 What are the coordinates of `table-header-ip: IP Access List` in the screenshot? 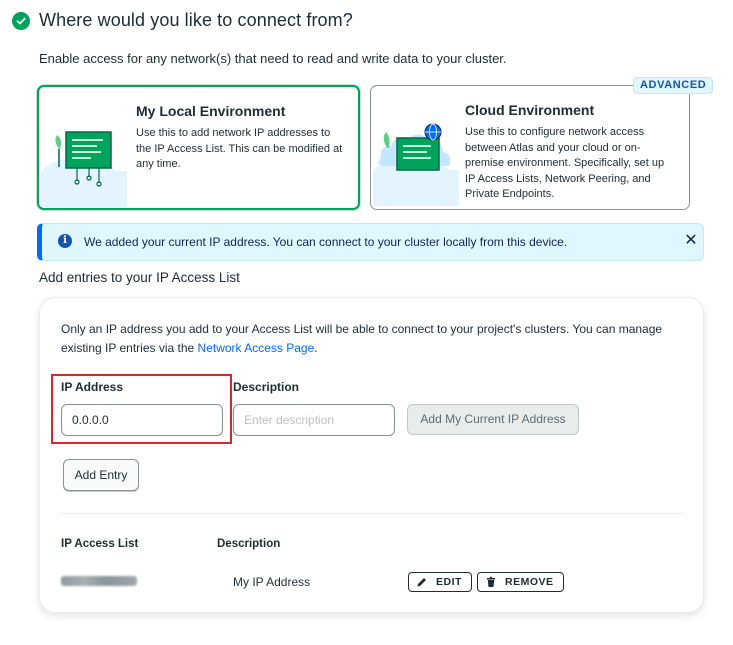 It's located at (100, 544).